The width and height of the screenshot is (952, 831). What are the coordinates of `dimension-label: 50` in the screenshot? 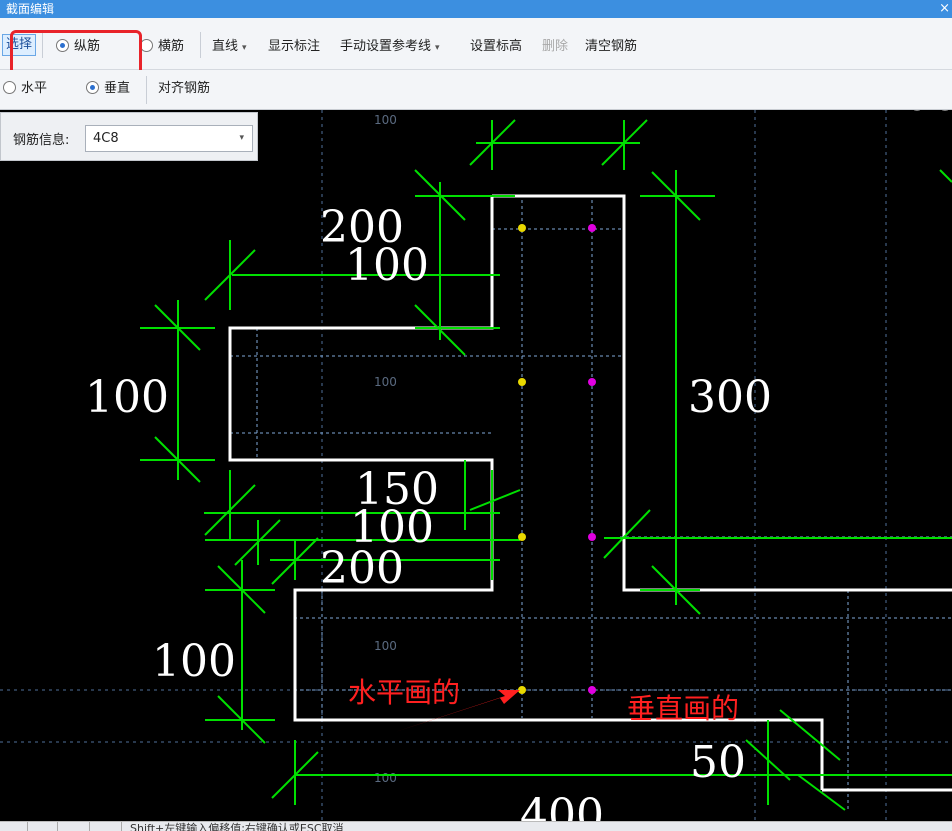 It's located at (718, 762).